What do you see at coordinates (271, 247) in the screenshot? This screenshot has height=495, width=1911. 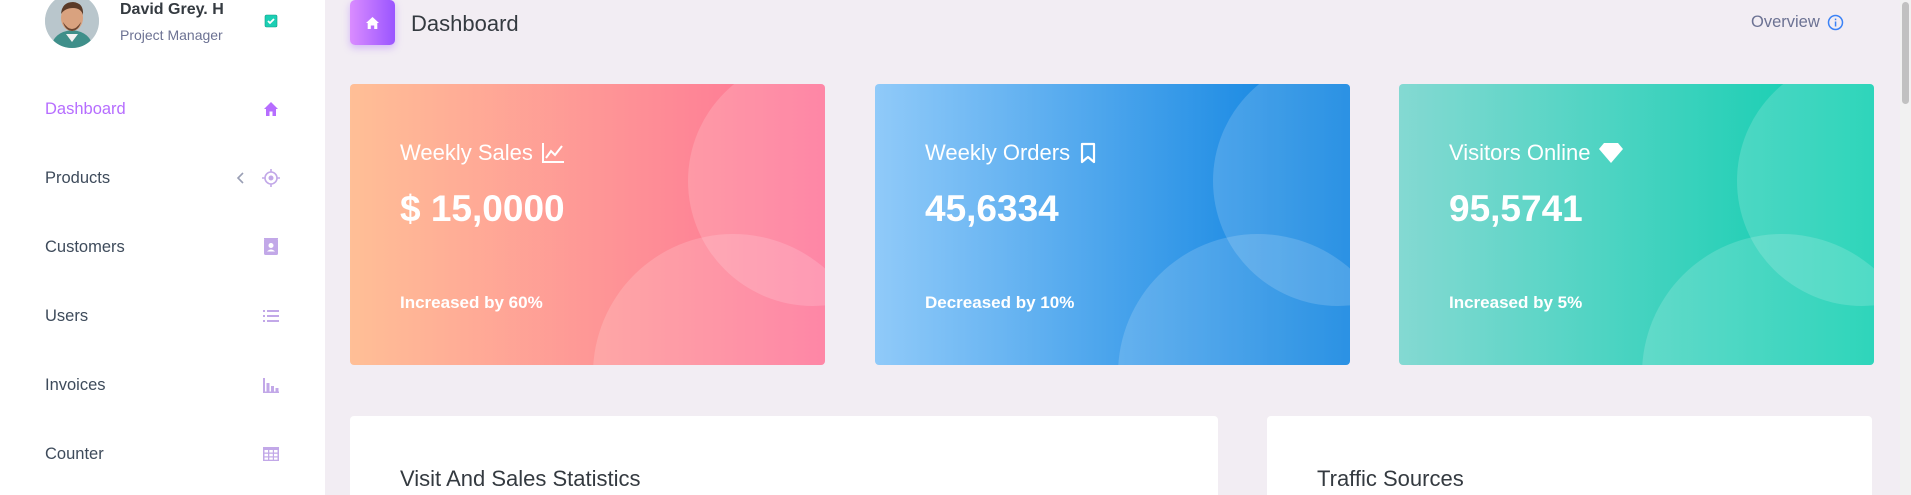 I see `contacts-icon` at bounding box center [271, 247].